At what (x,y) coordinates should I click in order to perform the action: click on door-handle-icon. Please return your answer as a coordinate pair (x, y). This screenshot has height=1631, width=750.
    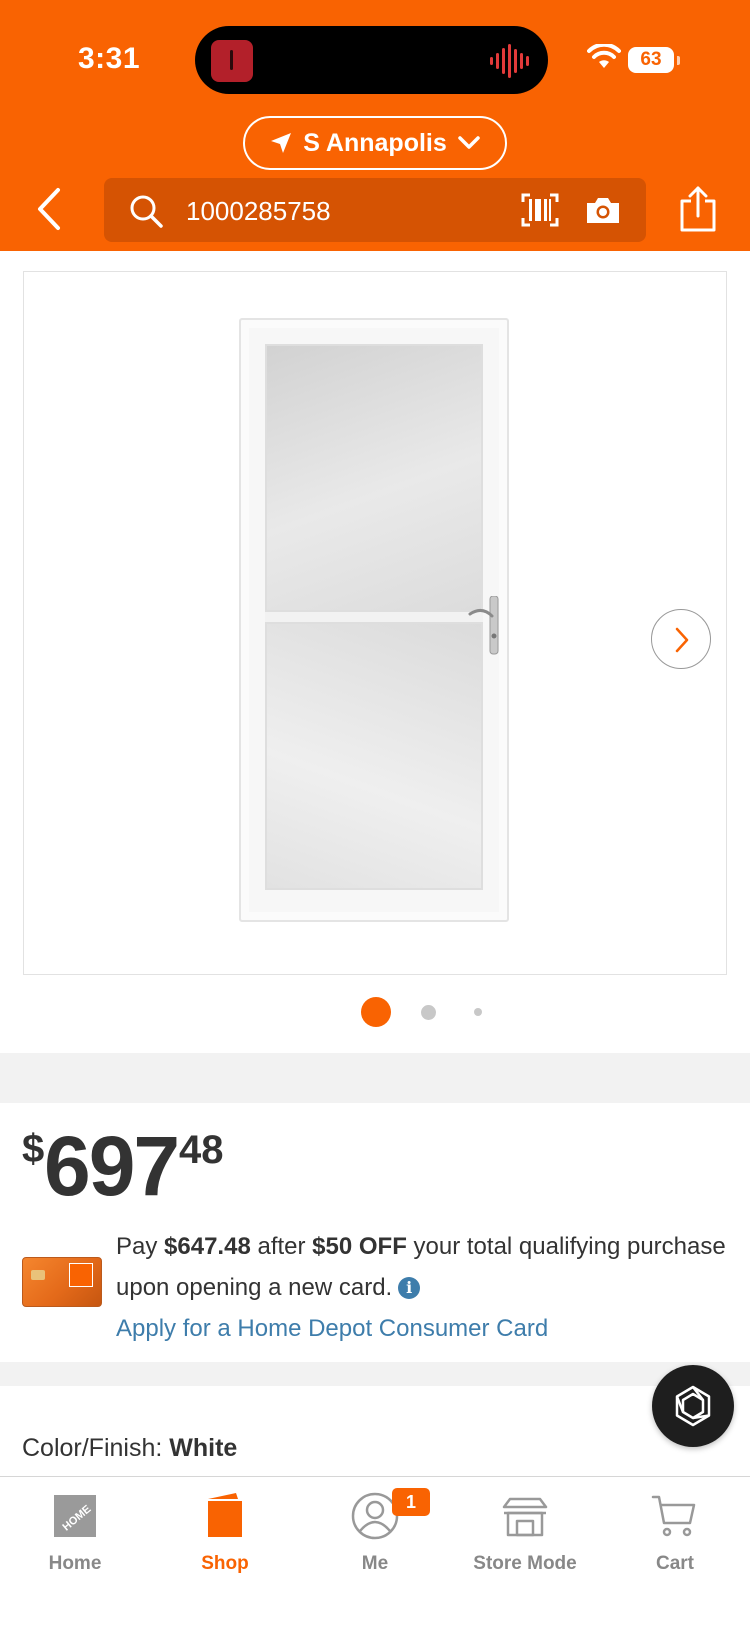
    Looking at the image, I should click on (483, 625).